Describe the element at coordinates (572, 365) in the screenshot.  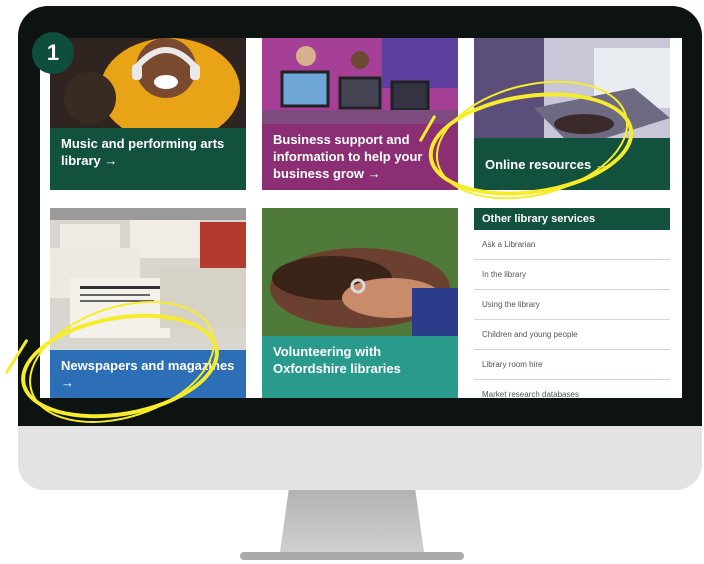
I see `sidebar-item-room-hire: Library room hire` at that location.